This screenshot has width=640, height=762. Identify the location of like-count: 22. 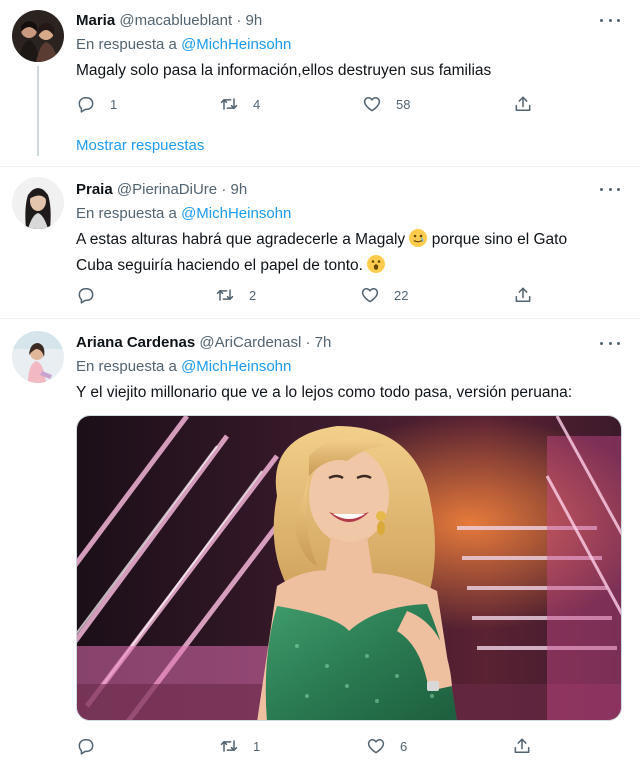
(401, 295).